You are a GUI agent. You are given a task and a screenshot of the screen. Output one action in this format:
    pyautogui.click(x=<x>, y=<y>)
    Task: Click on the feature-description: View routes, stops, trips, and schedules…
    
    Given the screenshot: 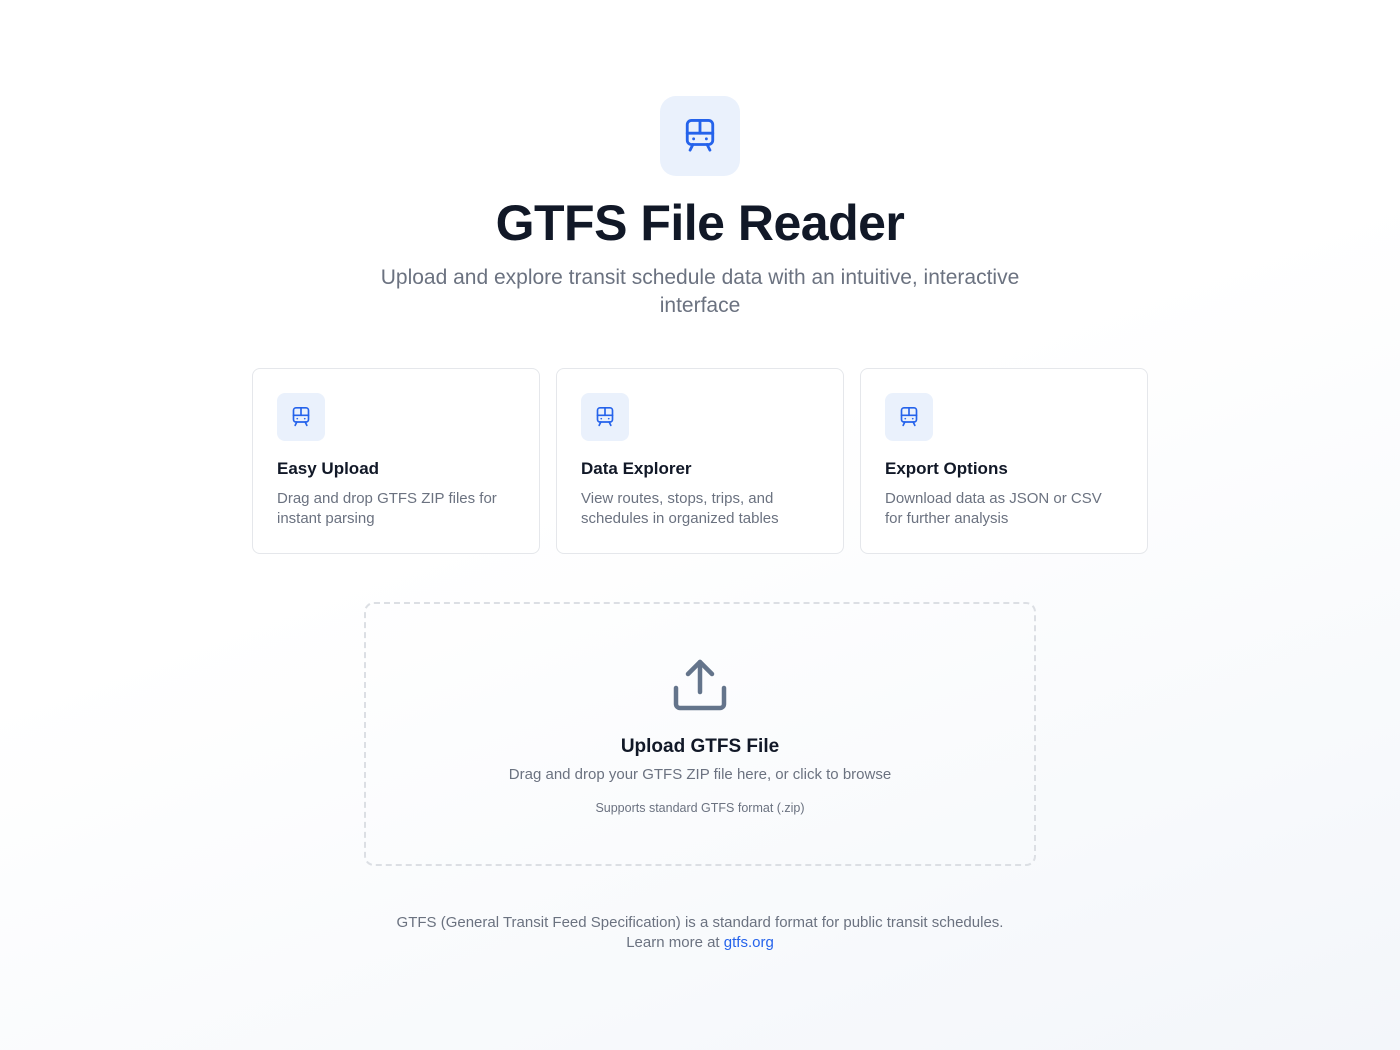 What is the action you would take?
    pyautogui.click(x=680, y=508)
    